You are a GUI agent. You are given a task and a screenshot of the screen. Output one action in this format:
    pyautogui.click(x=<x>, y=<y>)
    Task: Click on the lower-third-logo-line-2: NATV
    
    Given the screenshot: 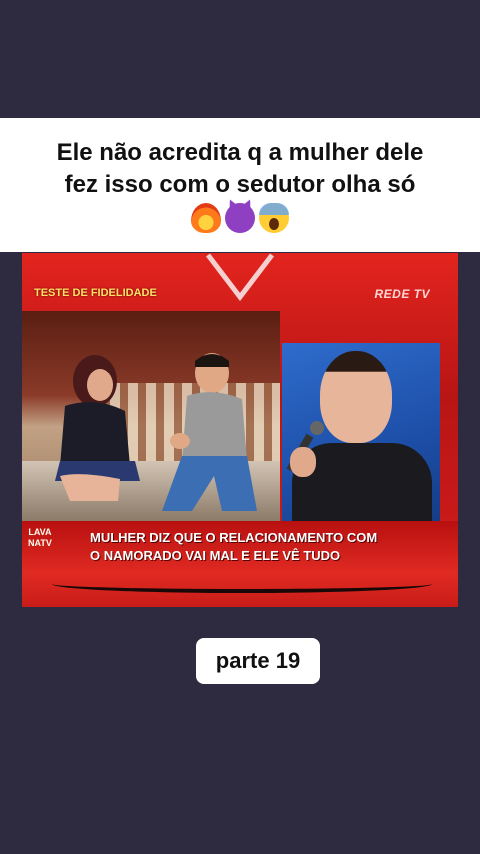 What is the action you would take?
    pyautogui.click(x=40, y=543)
    